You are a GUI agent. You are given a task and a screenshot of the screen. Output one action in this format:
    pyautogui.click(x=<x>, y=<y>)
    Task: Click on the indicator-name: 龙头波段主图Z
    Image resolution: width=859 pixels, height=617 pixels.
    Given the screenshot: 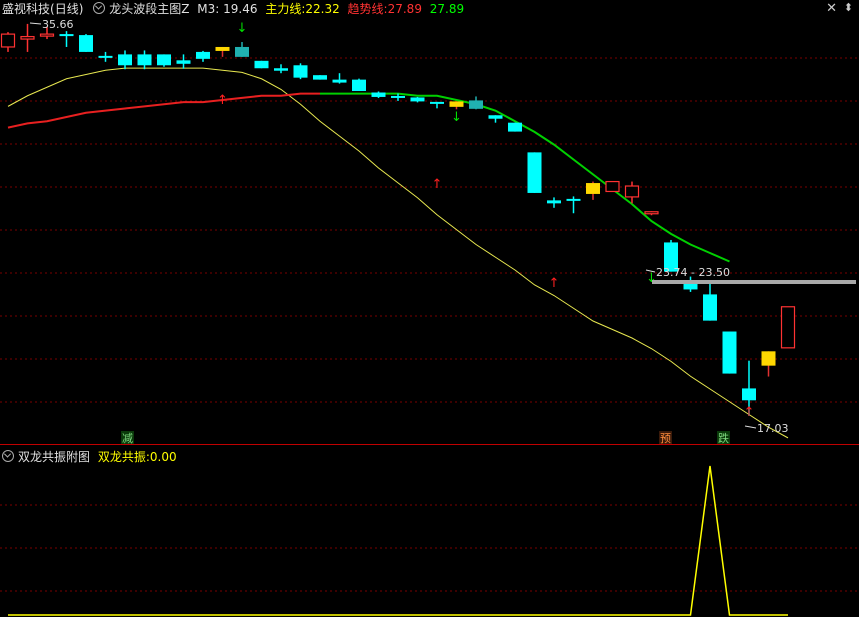 What is the action you would take?
    pyautogui.click(x=149, y=9)
    